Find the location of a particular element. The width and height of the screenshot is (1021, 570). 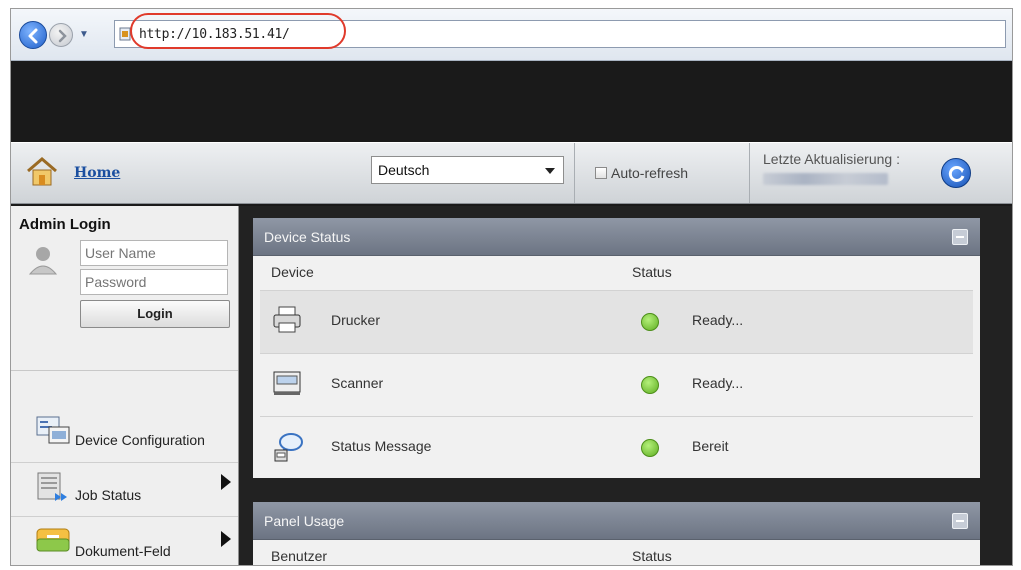

refresh-icon is located at coordinates (956, 173).